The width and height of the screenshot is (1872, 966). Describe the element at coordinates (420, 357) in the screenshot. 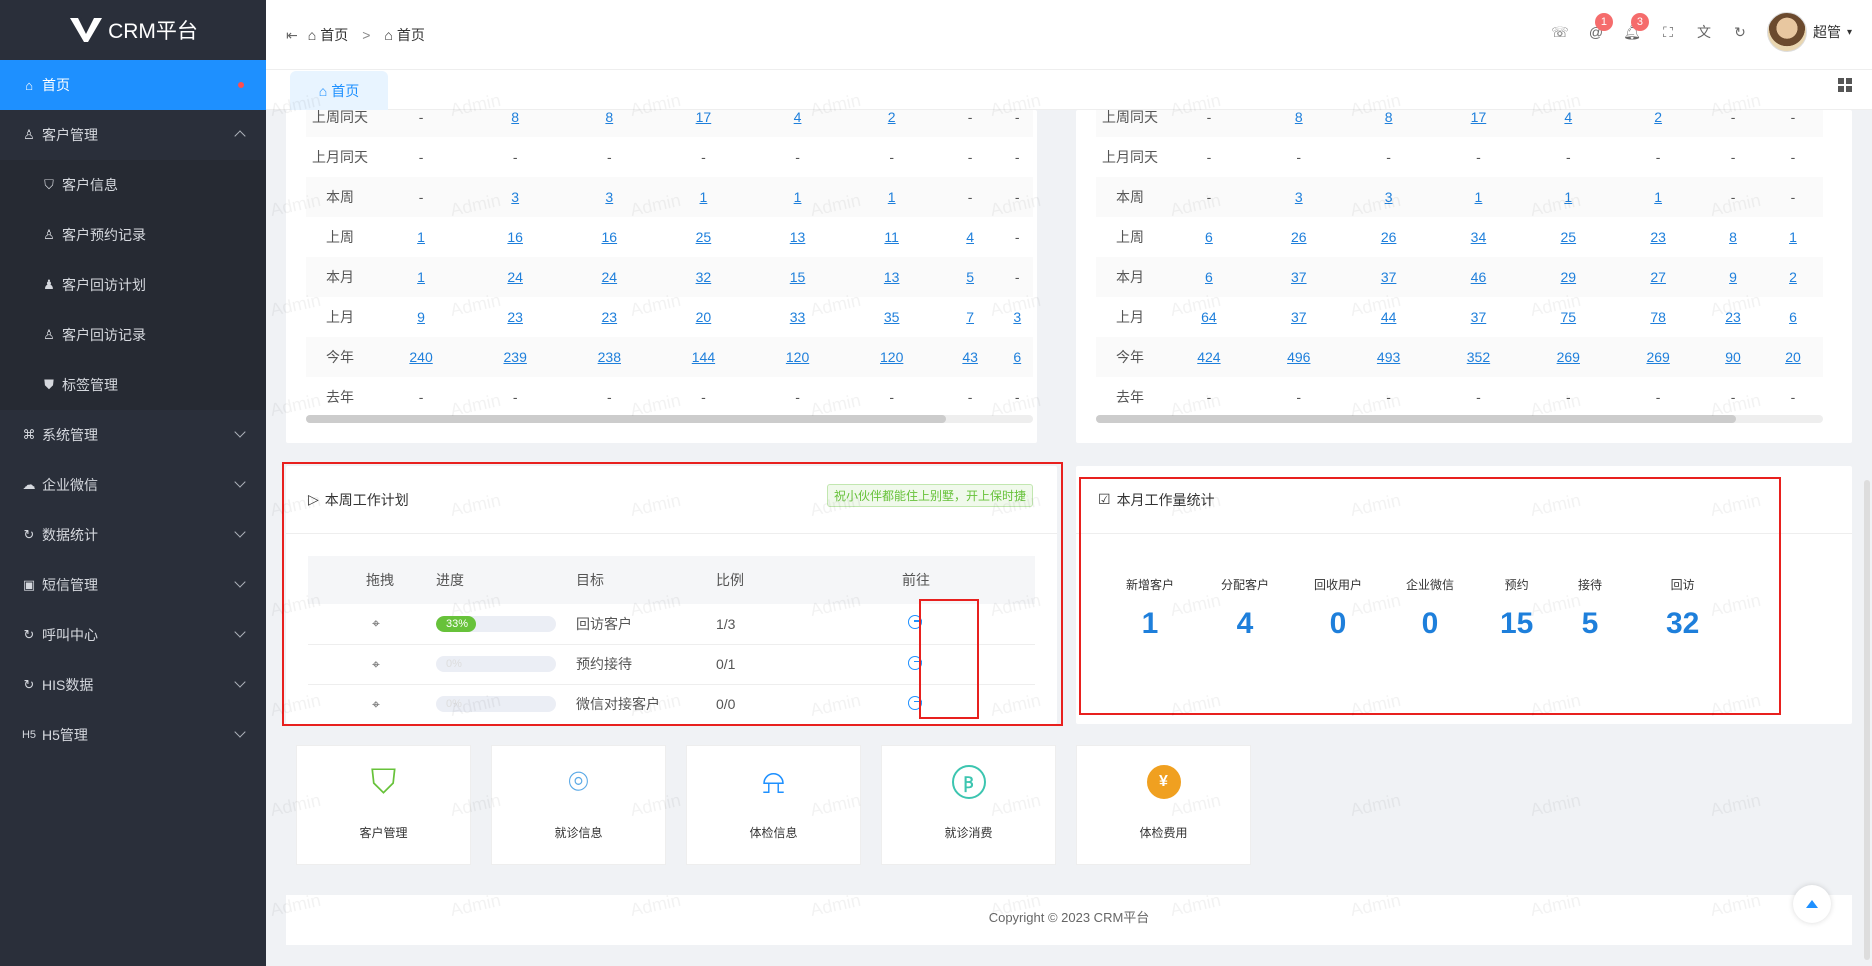

I see `cell-link: 240` at that location.